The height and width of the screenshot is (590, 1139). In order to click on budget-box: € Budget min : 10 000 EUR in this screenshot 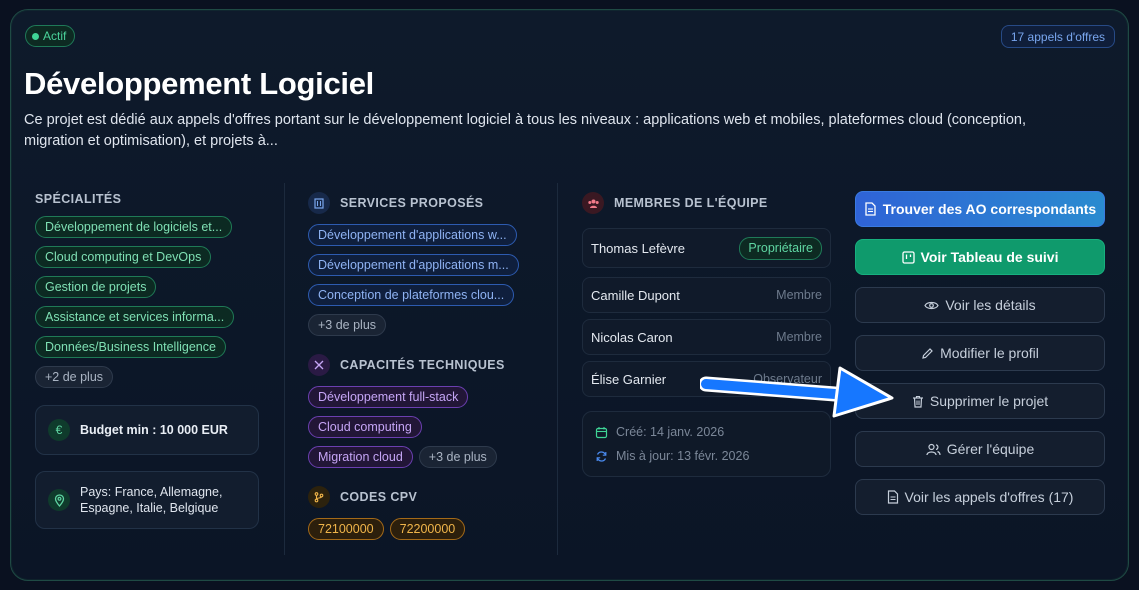, I will do `click(147, 430)`.